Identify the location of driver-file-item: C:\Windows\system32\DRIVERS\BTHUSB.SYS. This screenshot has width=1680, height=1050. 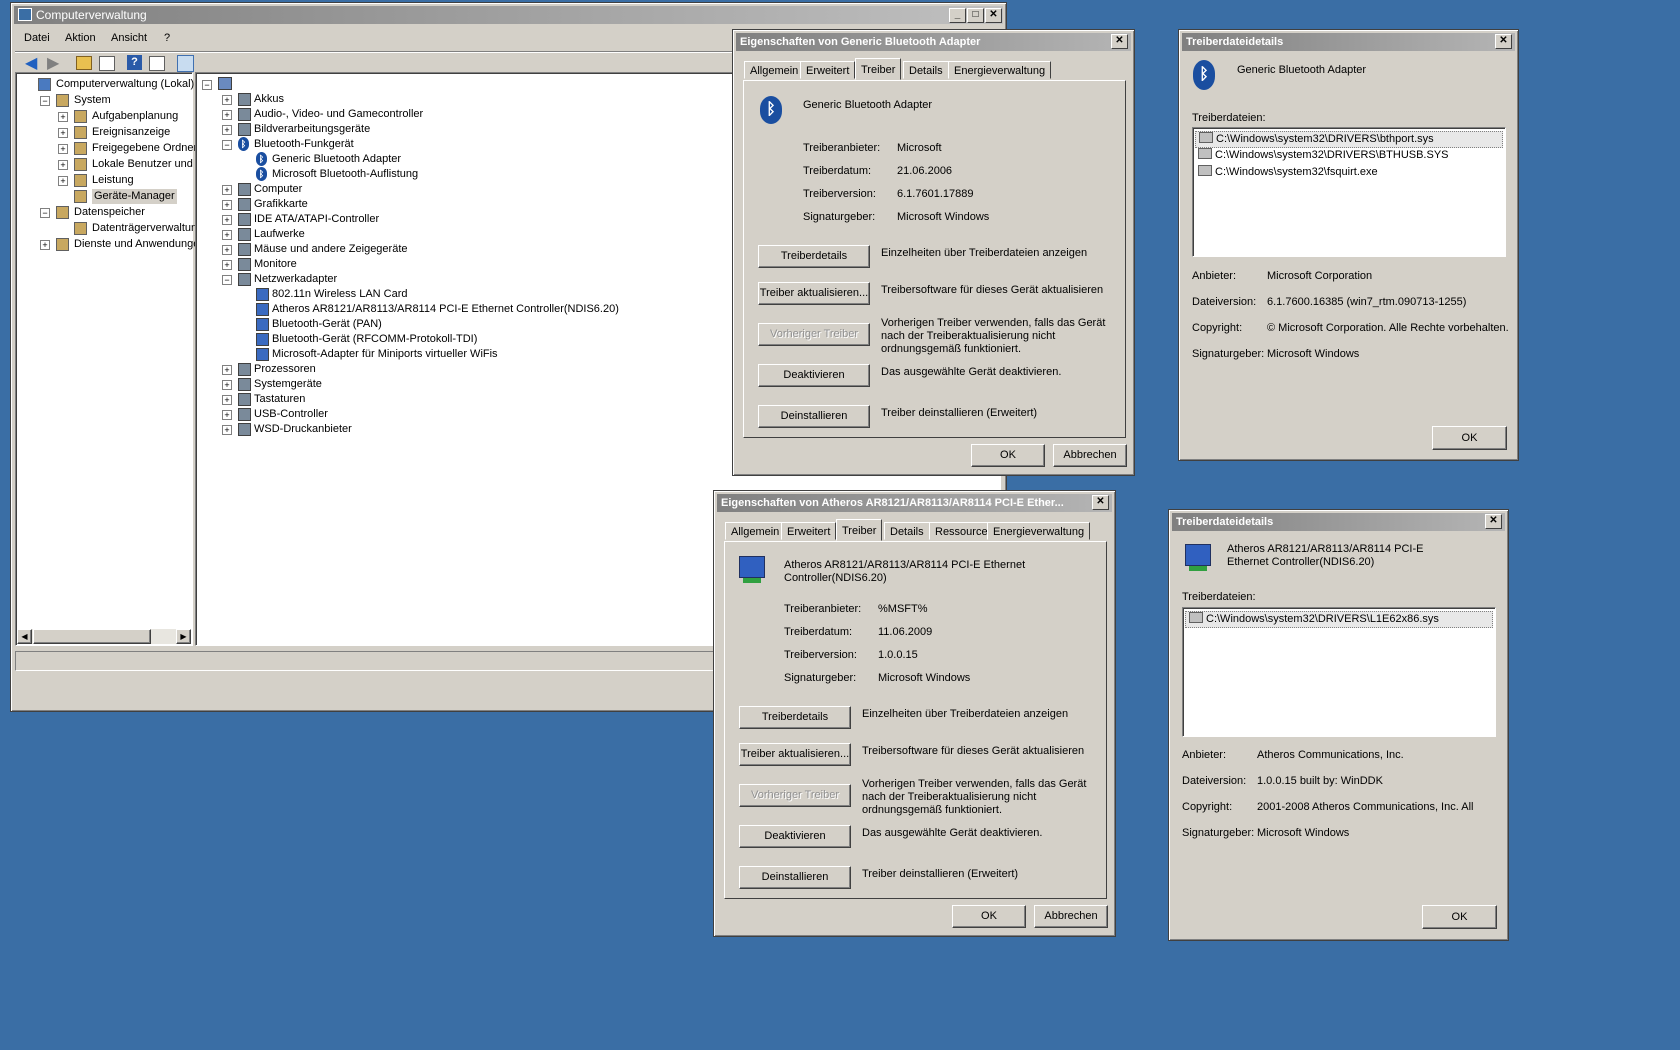
(1349, 155).